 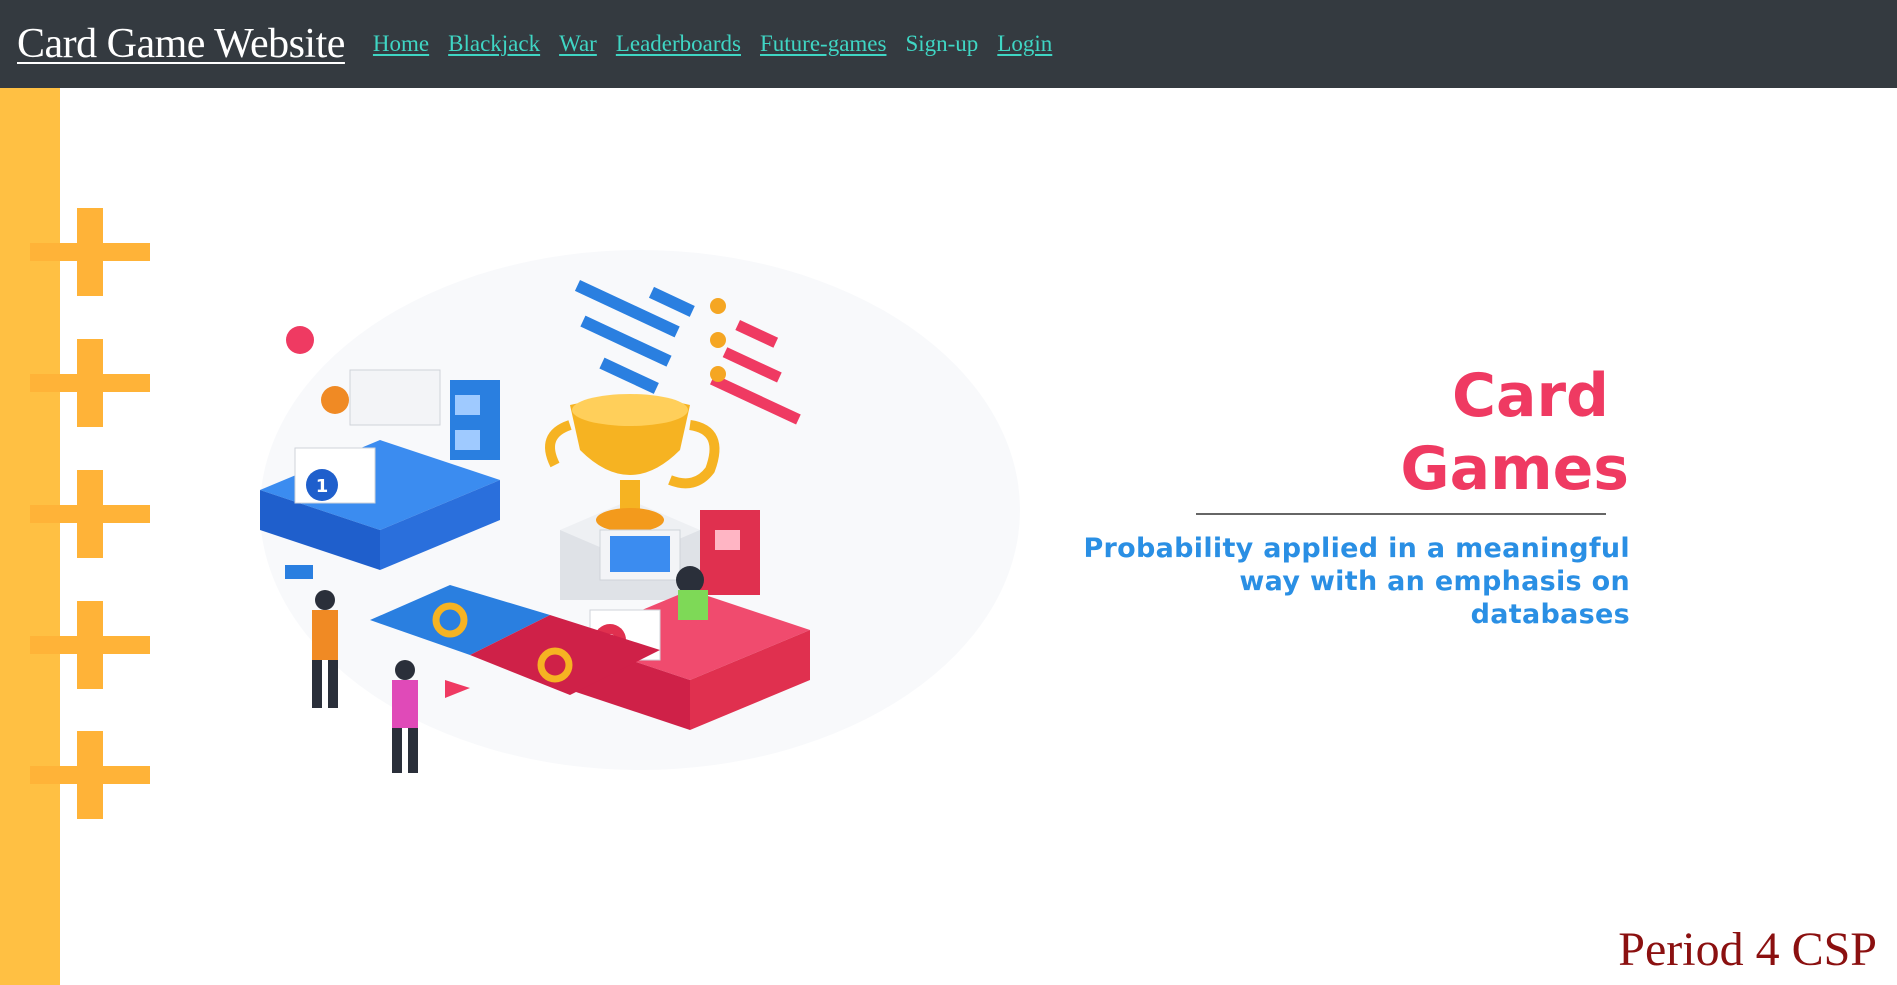 I want to click on nav-link-sign-up: Sign-up, so click(x=941, y=44).